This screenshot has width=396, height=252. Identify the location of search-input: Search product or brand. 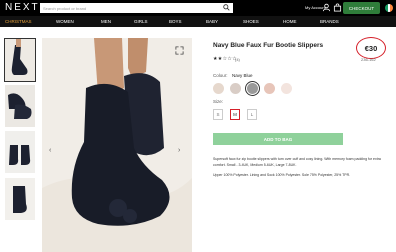
(136, 8).